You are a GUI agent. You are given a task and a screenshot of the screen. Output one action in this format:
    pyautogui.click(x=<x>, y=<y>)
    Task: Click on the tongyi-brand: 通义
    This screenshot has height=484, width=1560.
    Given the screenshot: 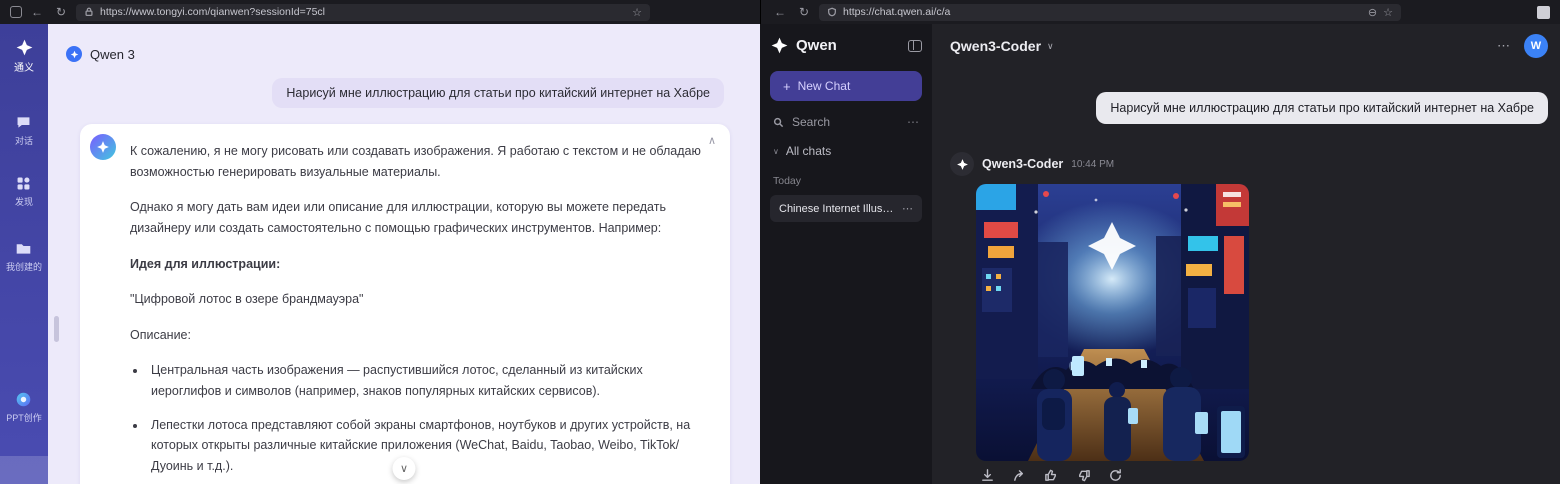 What is the action you would take?
    pyautogui.click(x=24, y=56)
    